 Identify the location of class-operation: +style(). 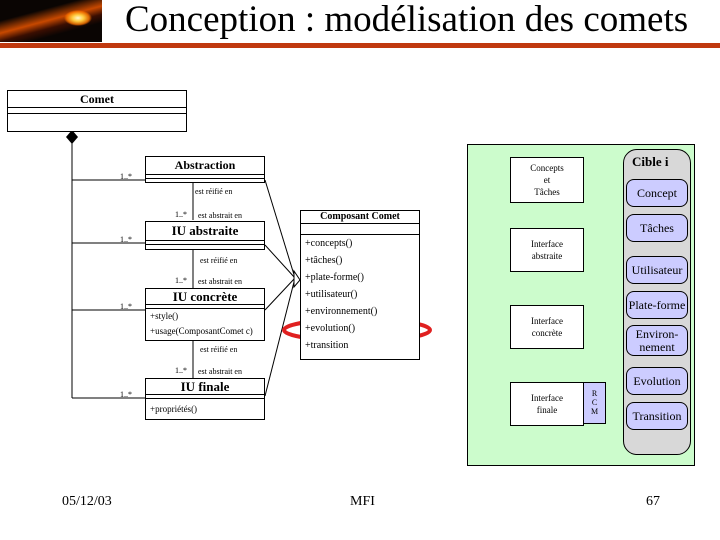
(164, 316).